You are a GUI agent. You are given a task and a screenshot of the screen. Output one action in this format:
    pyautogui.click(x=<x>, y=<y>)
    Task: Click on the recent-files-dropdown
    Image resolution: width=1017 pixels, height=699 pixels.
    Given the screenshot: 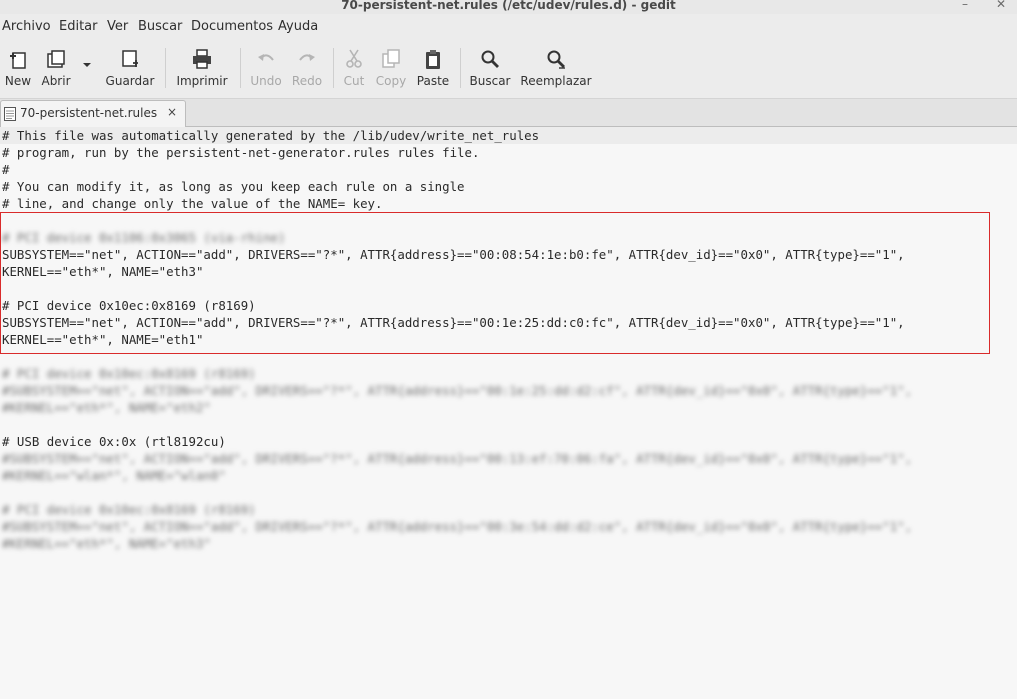 What is the action you would take?
    pyautogui.click(x=87, y=70)
    